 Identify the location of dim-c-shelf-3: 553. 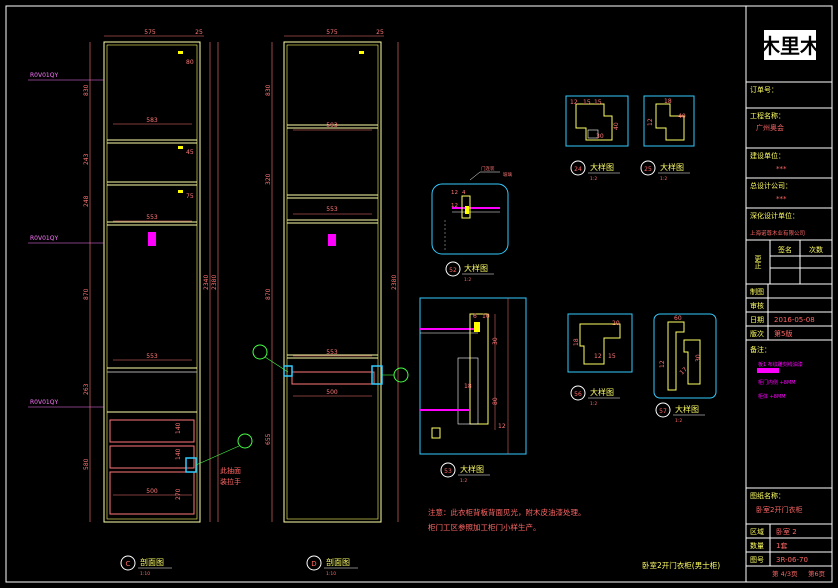
(152, 356).